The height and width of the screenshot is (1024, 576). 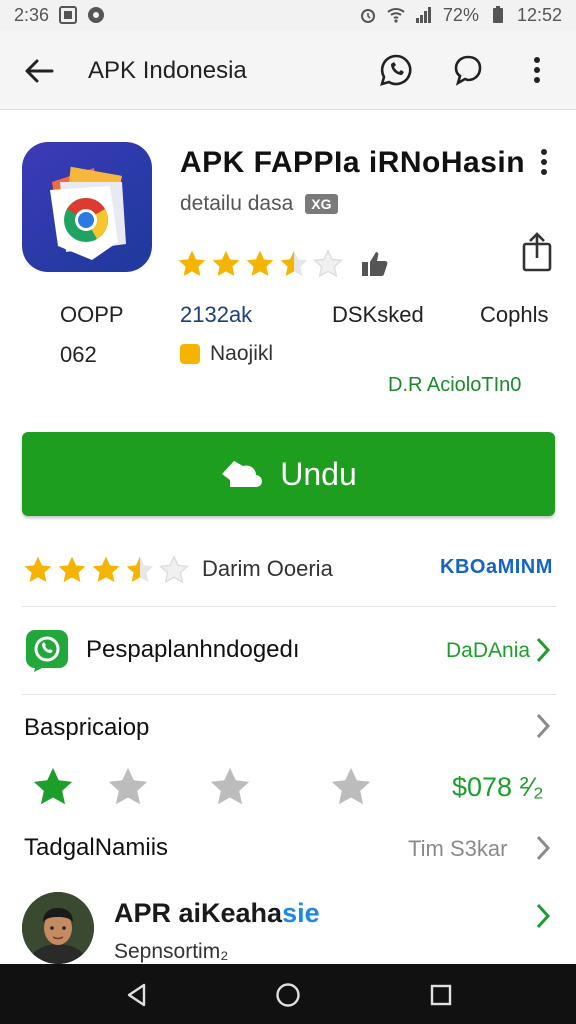 I want to click on gallery-notification-icon, so click(x=68, y=15).